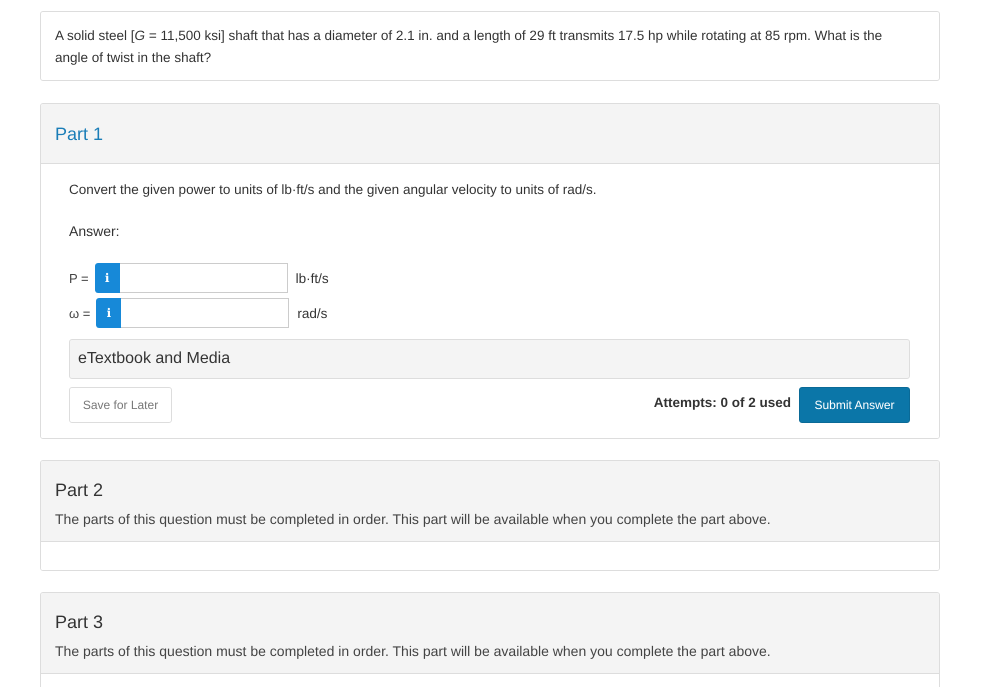 This screenshot has width=981, height=687. What do you see at coordinates (333, 190) in the screenshot?
I see `instruction-text: Convert the given power to units of lb·ft/s and the given angular velocity to units of rad/s.` at bounding box center [333, 190].